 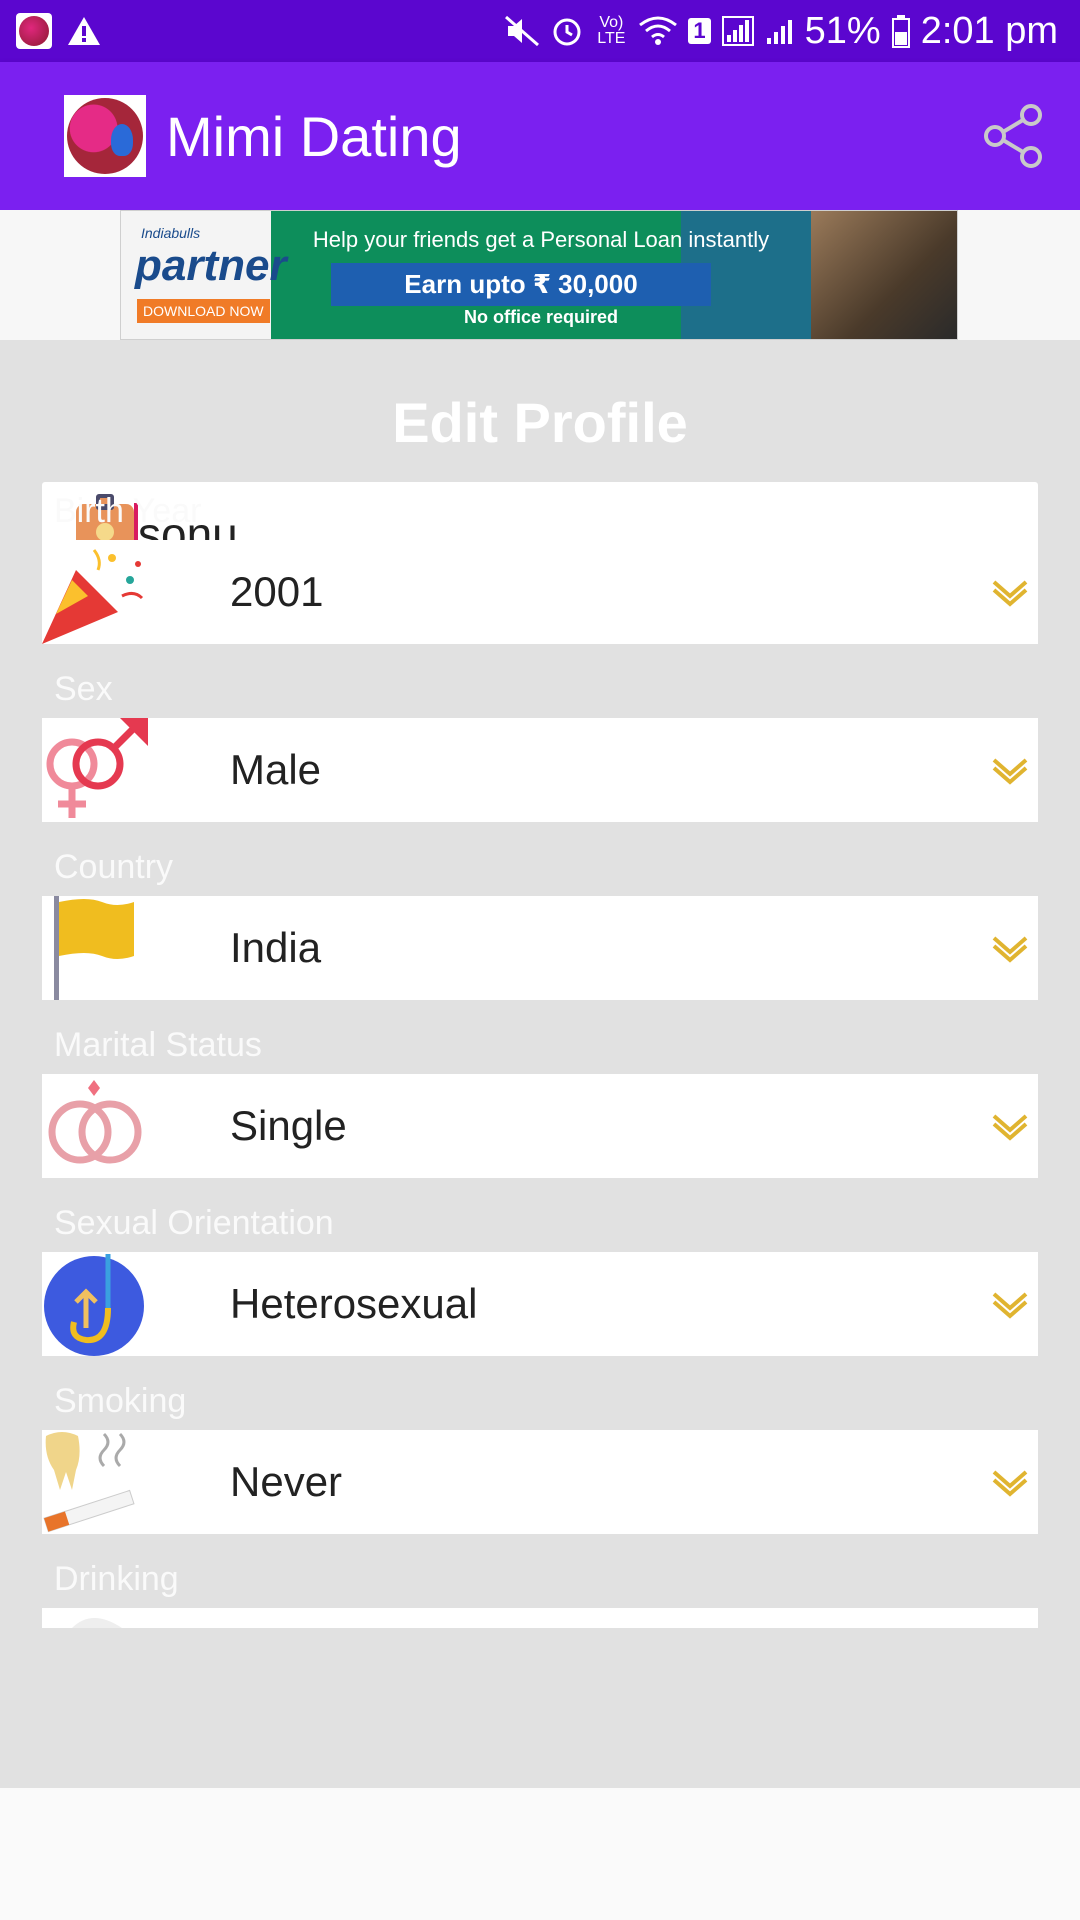 I want to click on mute-icon, so click(x=522, y=31).